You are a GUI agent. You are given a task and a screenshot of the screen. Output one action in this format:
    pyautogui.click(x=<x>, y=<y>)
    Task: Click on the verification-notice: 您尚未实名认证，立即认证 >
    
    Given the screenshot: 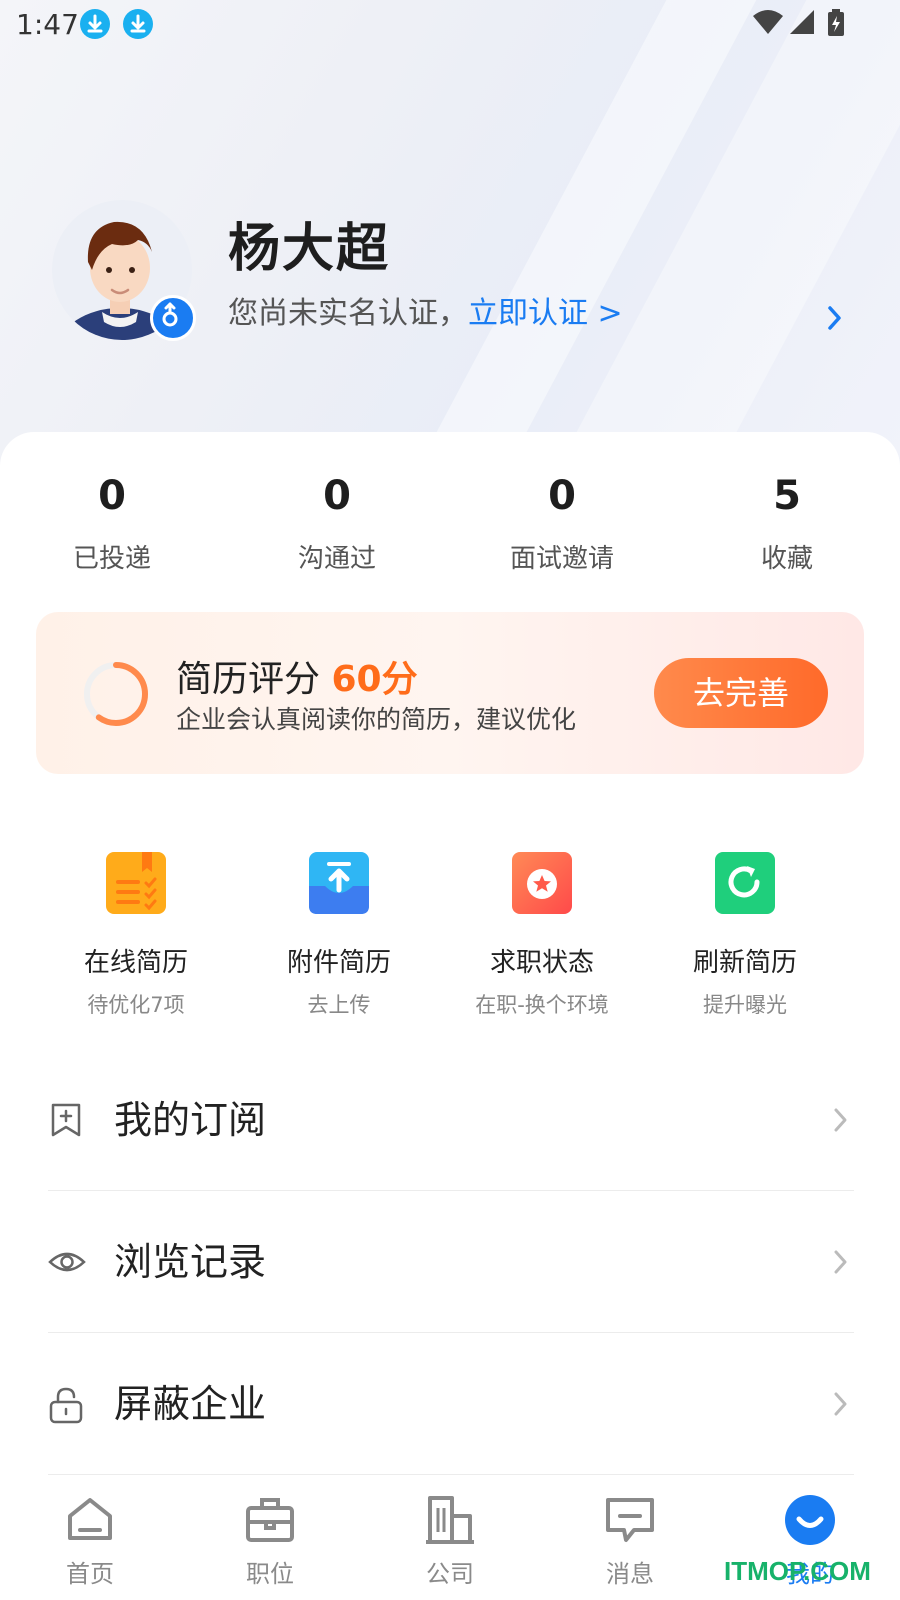 What is the action you would take?
    pyautogui.click(x=425, y=310)
    